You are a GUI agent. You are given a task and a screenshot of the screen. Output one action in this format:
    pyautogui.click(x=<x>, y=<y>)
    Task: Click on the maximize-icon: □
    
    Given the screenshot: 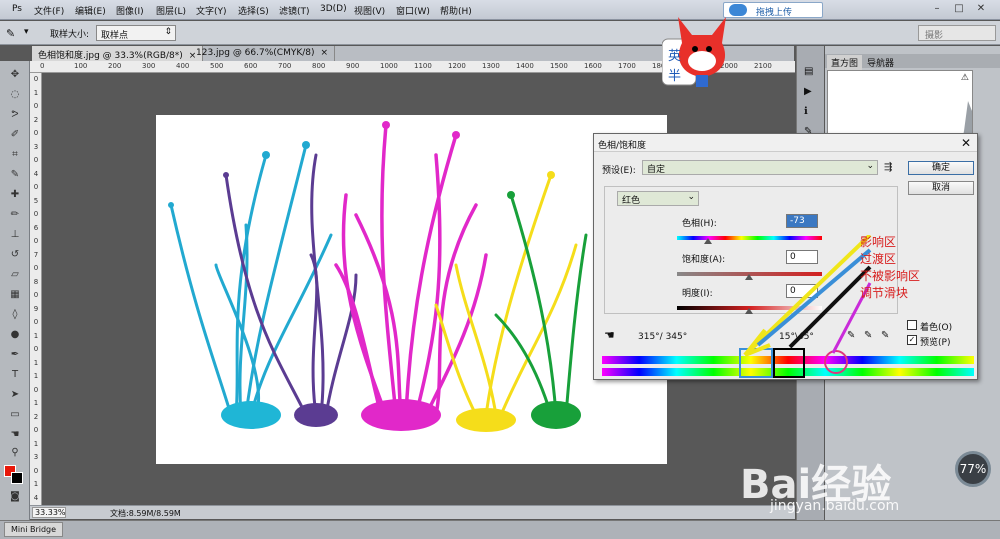 What is the action you would take?
    pyautogui.click(x=959, y=9)
    